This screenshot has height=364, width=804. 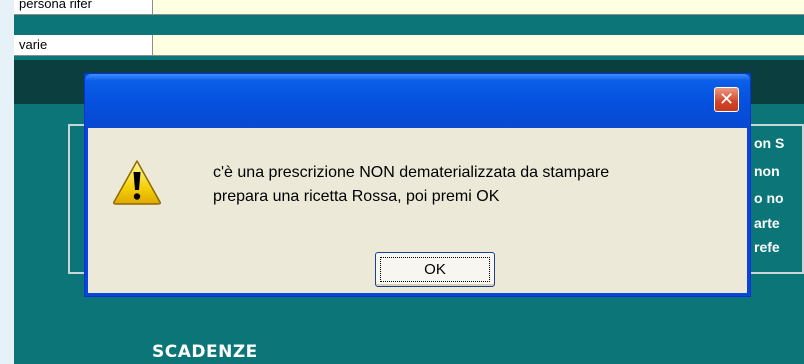 What do you see at coordinates (409, 45) in the screenshot?
I see `form-row-varie: varie` at bounding box center [409, 45].